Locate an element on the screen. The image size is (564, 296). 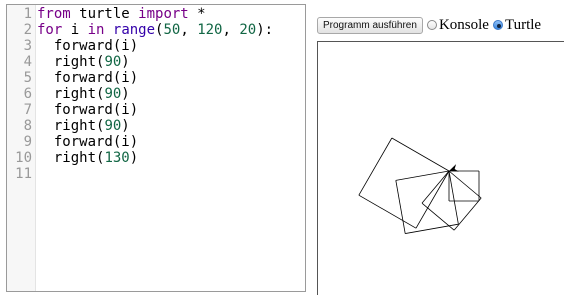
code-token: range is located at coordinates (134, 30).